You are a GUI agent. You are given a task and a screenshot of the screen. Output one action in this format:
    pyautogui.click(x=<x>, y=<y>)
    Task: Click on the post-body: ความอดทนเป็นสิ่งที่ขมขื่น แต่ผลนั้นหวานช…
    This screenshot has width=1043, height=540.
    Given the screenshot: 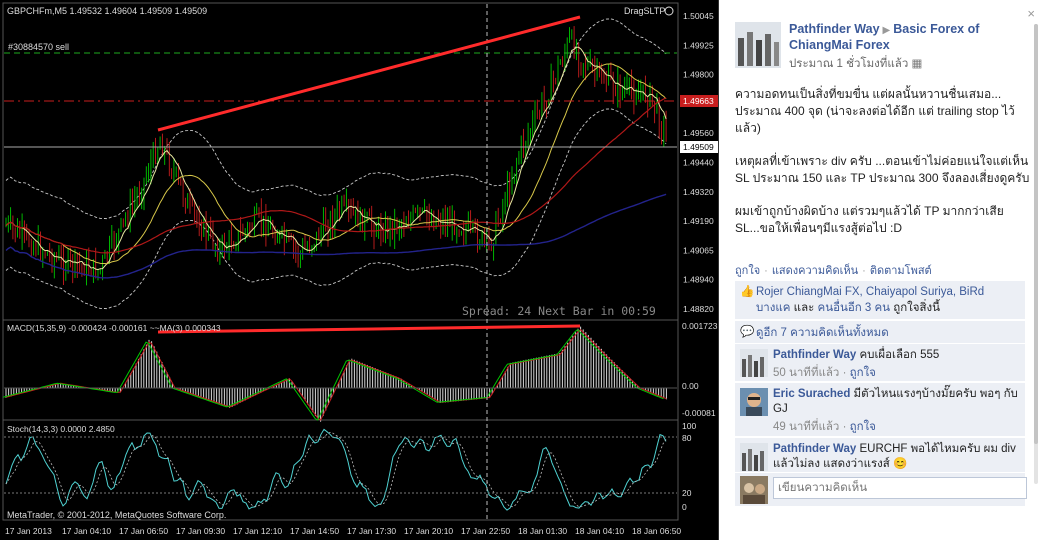 What is the action you would take?
    pyautogui.click(x=882, y=169)
    